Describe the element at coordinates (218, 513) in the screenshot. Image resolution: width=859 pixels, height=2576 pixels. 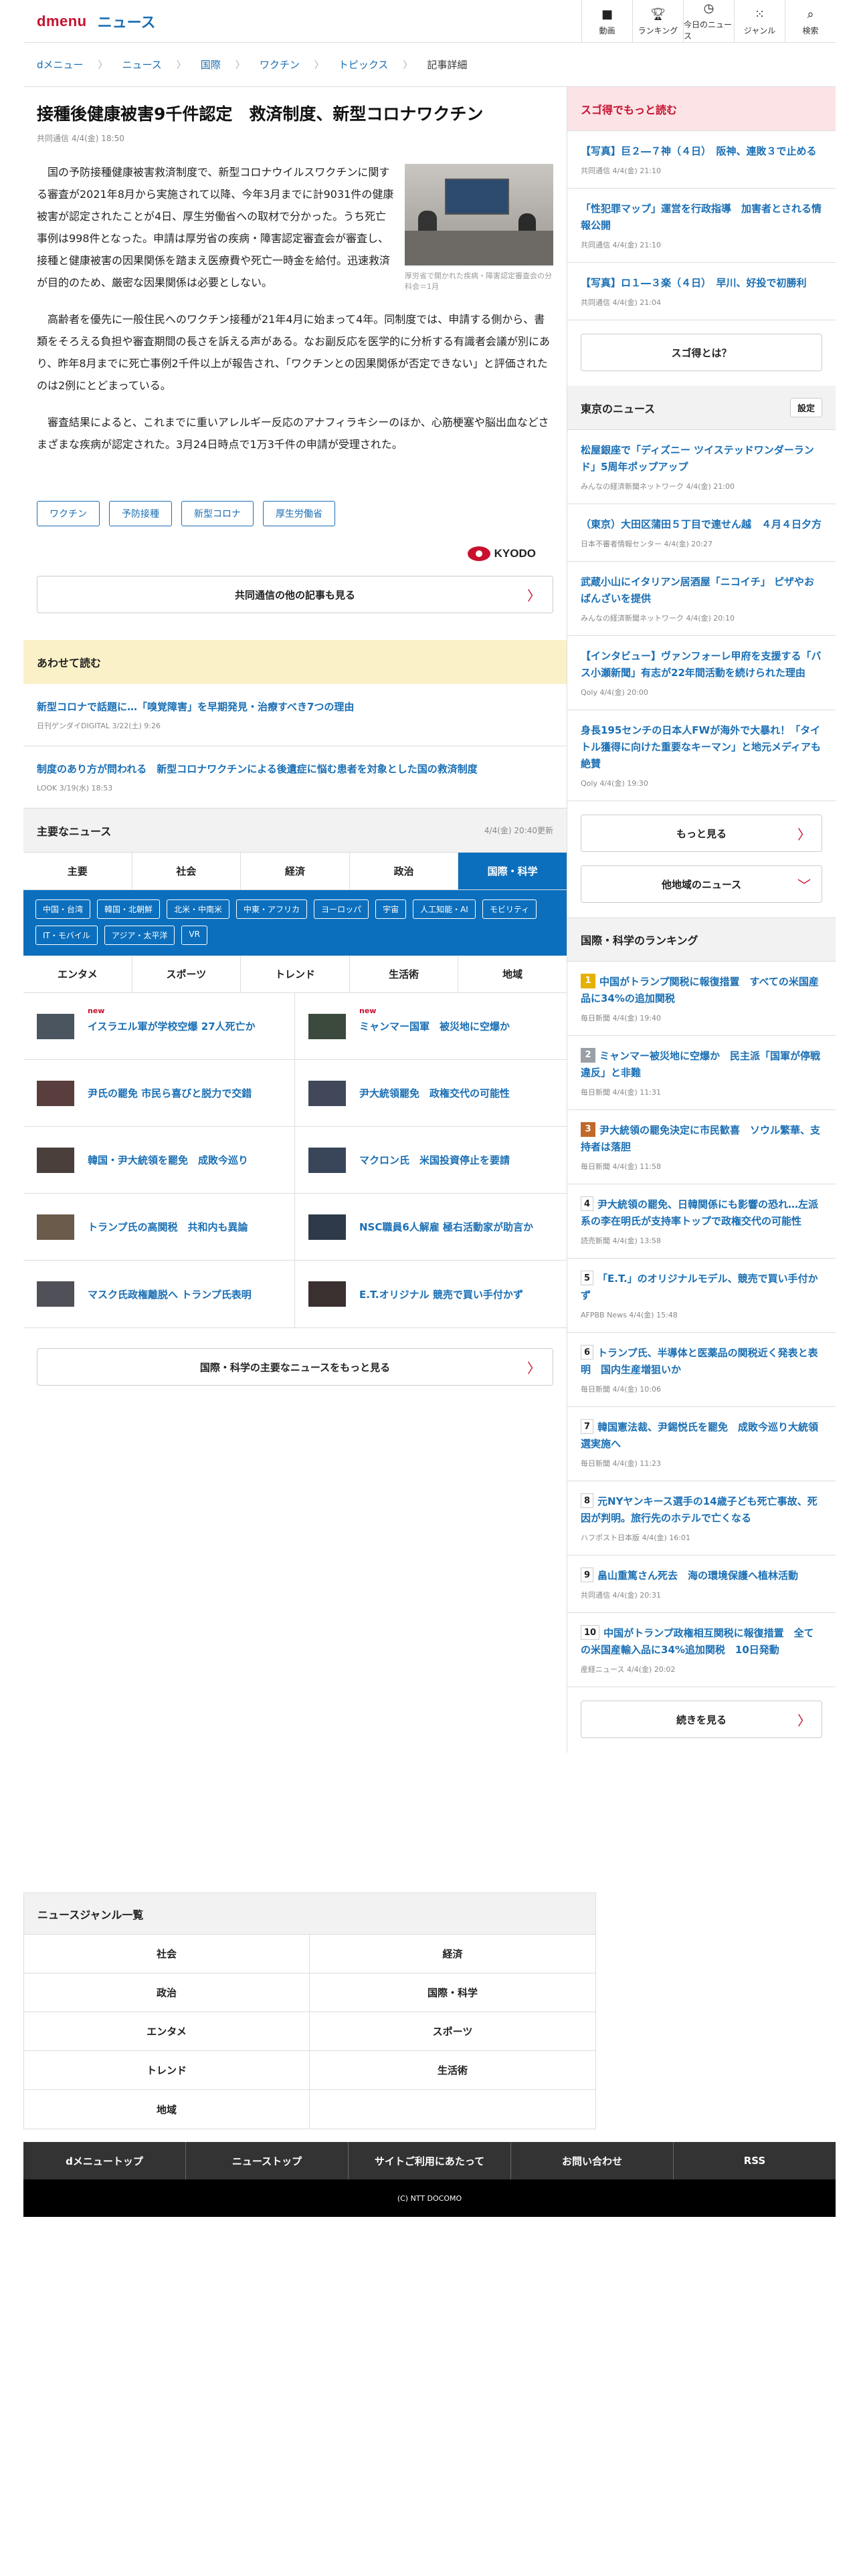
I see `tag-covid: 新型コロナ` at that location.